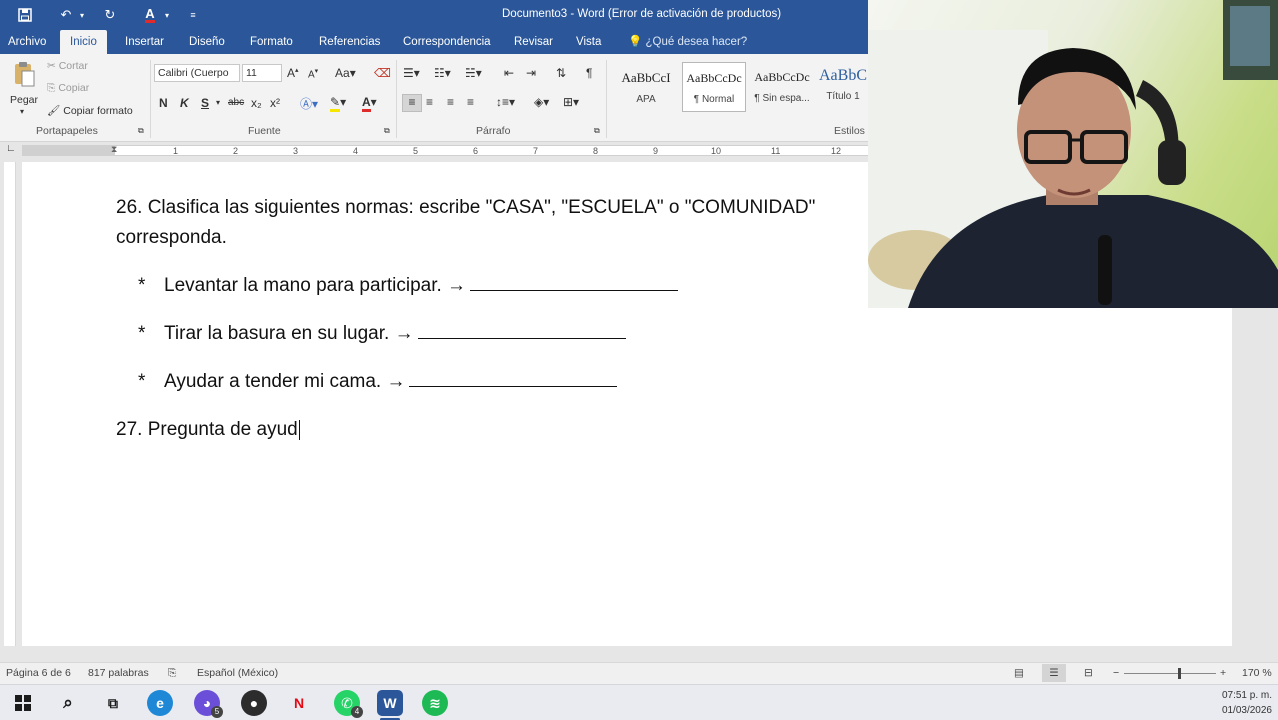 This screenshot has height=720, width=1278. What do you see at coordinates (345, 73) in the screenshot?
I see `change-case-icon: Aa▾` at bounding box center [345, 73].